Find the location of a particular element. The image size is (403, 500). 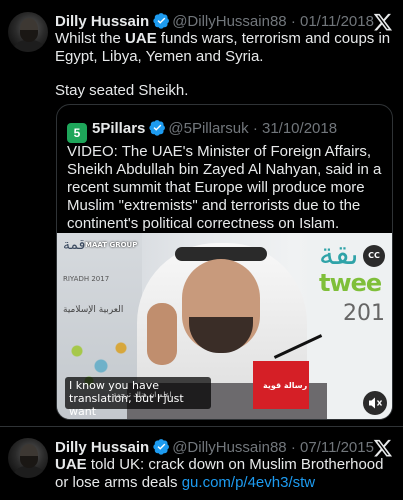

backdrop-arabic-text: قمة is located at coordinates (74, 245).